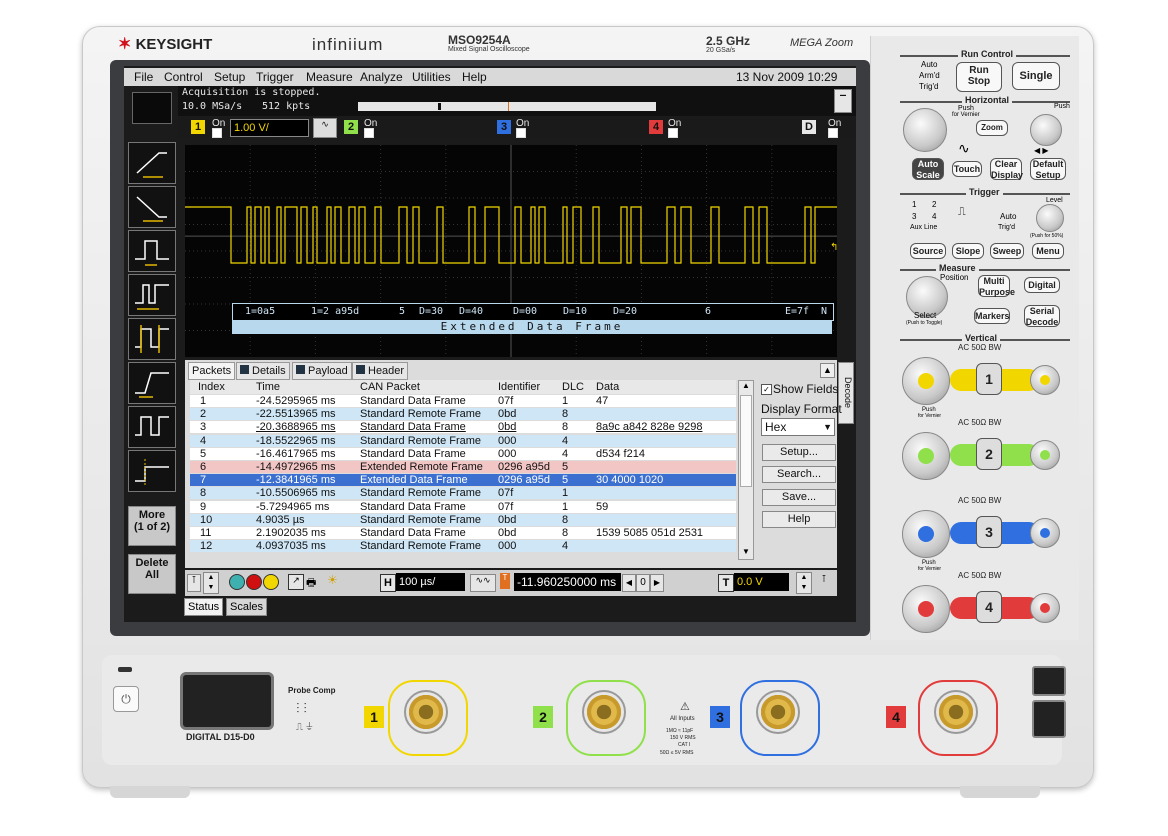 The height and width of the screenshot is (836, 1168). I want to click on tab-payload: Payload, so click(322, 371).